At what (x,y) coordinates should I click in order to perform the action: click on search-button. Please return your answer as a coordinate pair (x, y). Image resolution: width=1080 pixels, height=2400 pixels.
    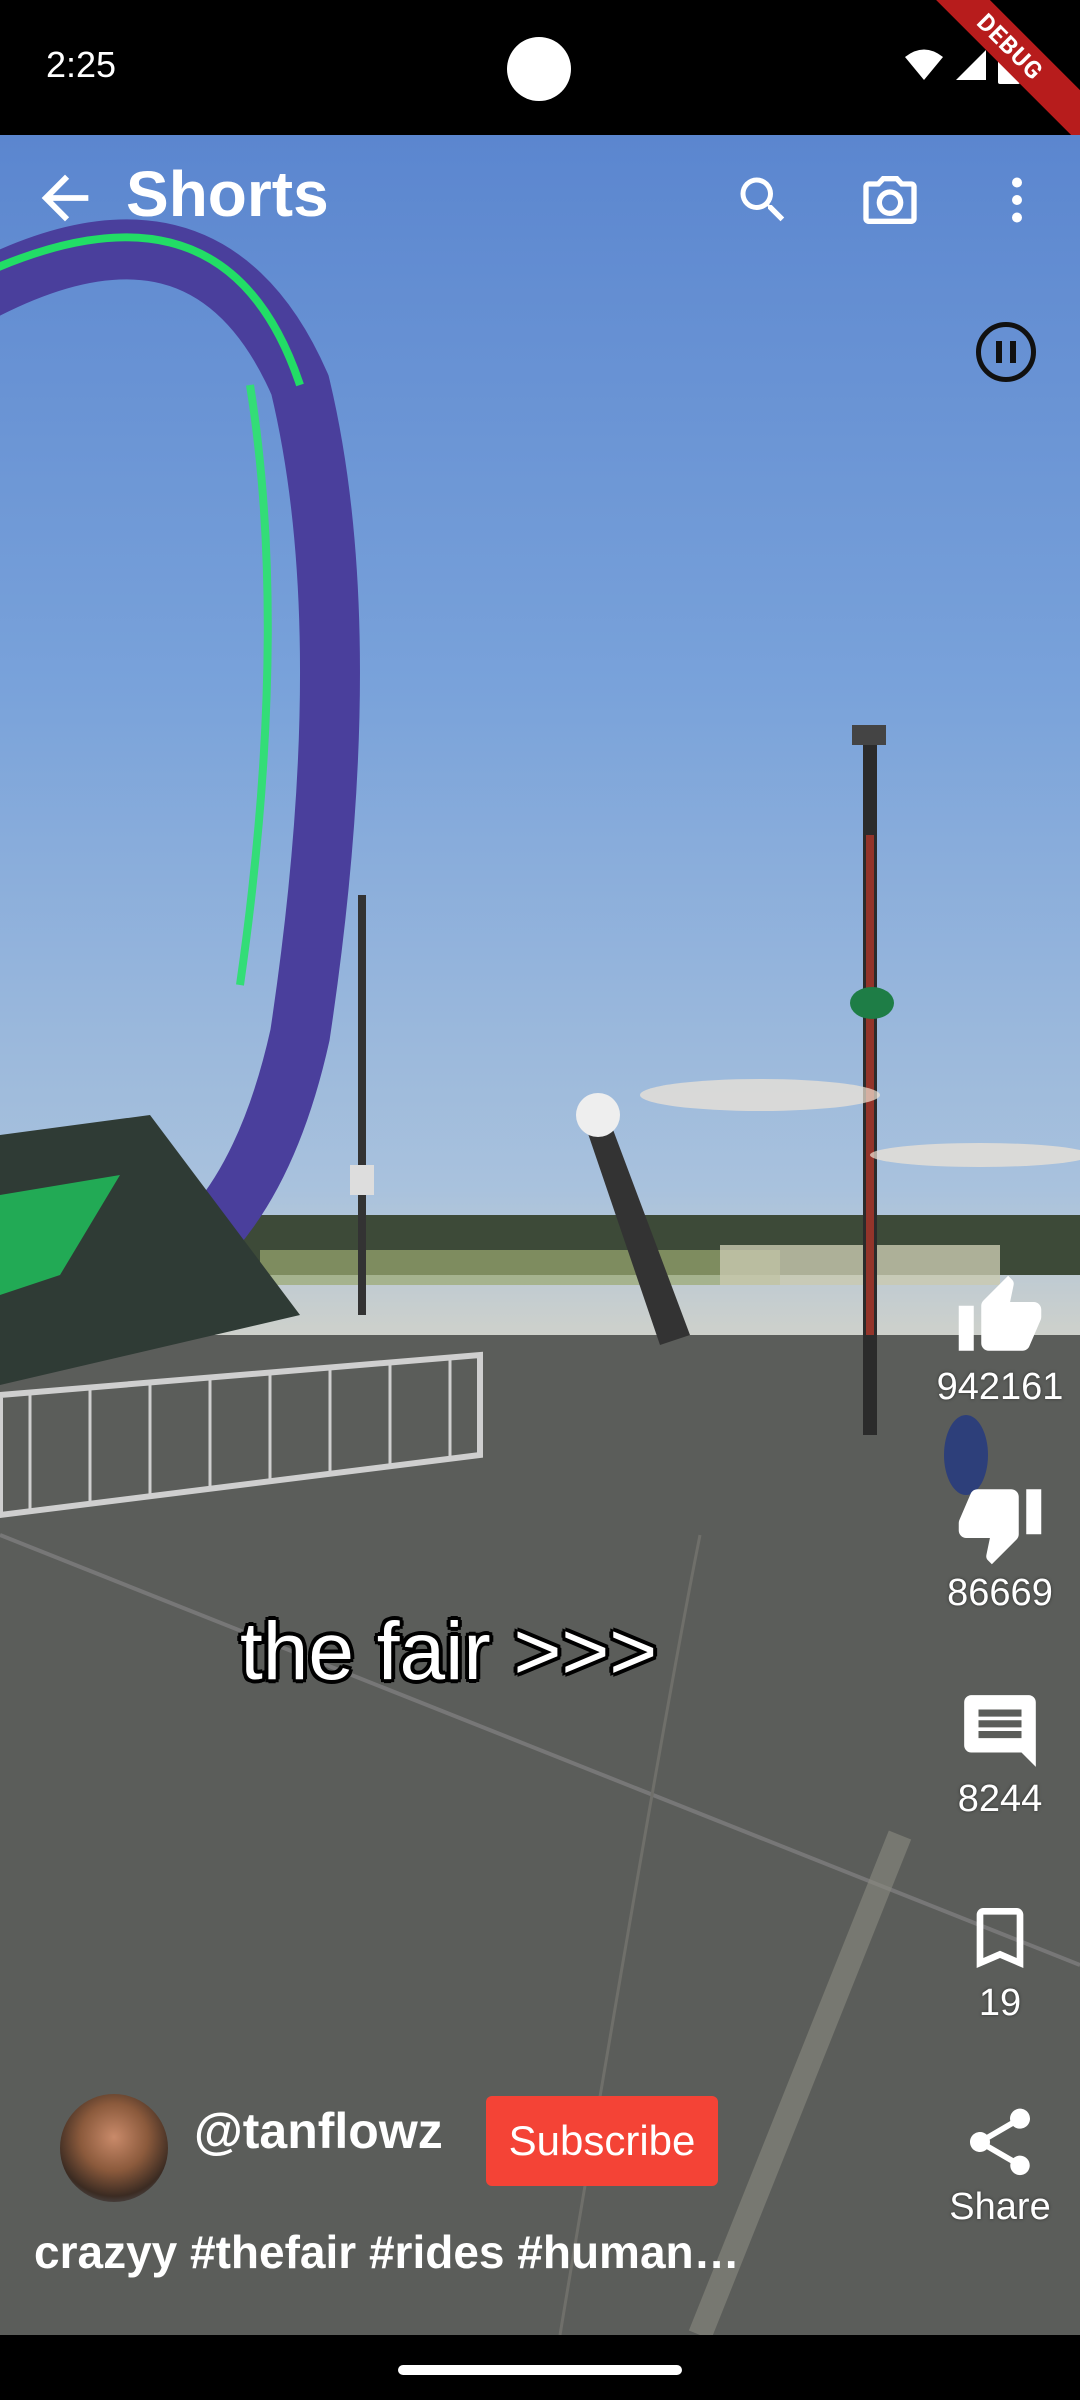
    Looking at the image, I should click on (763, 200).